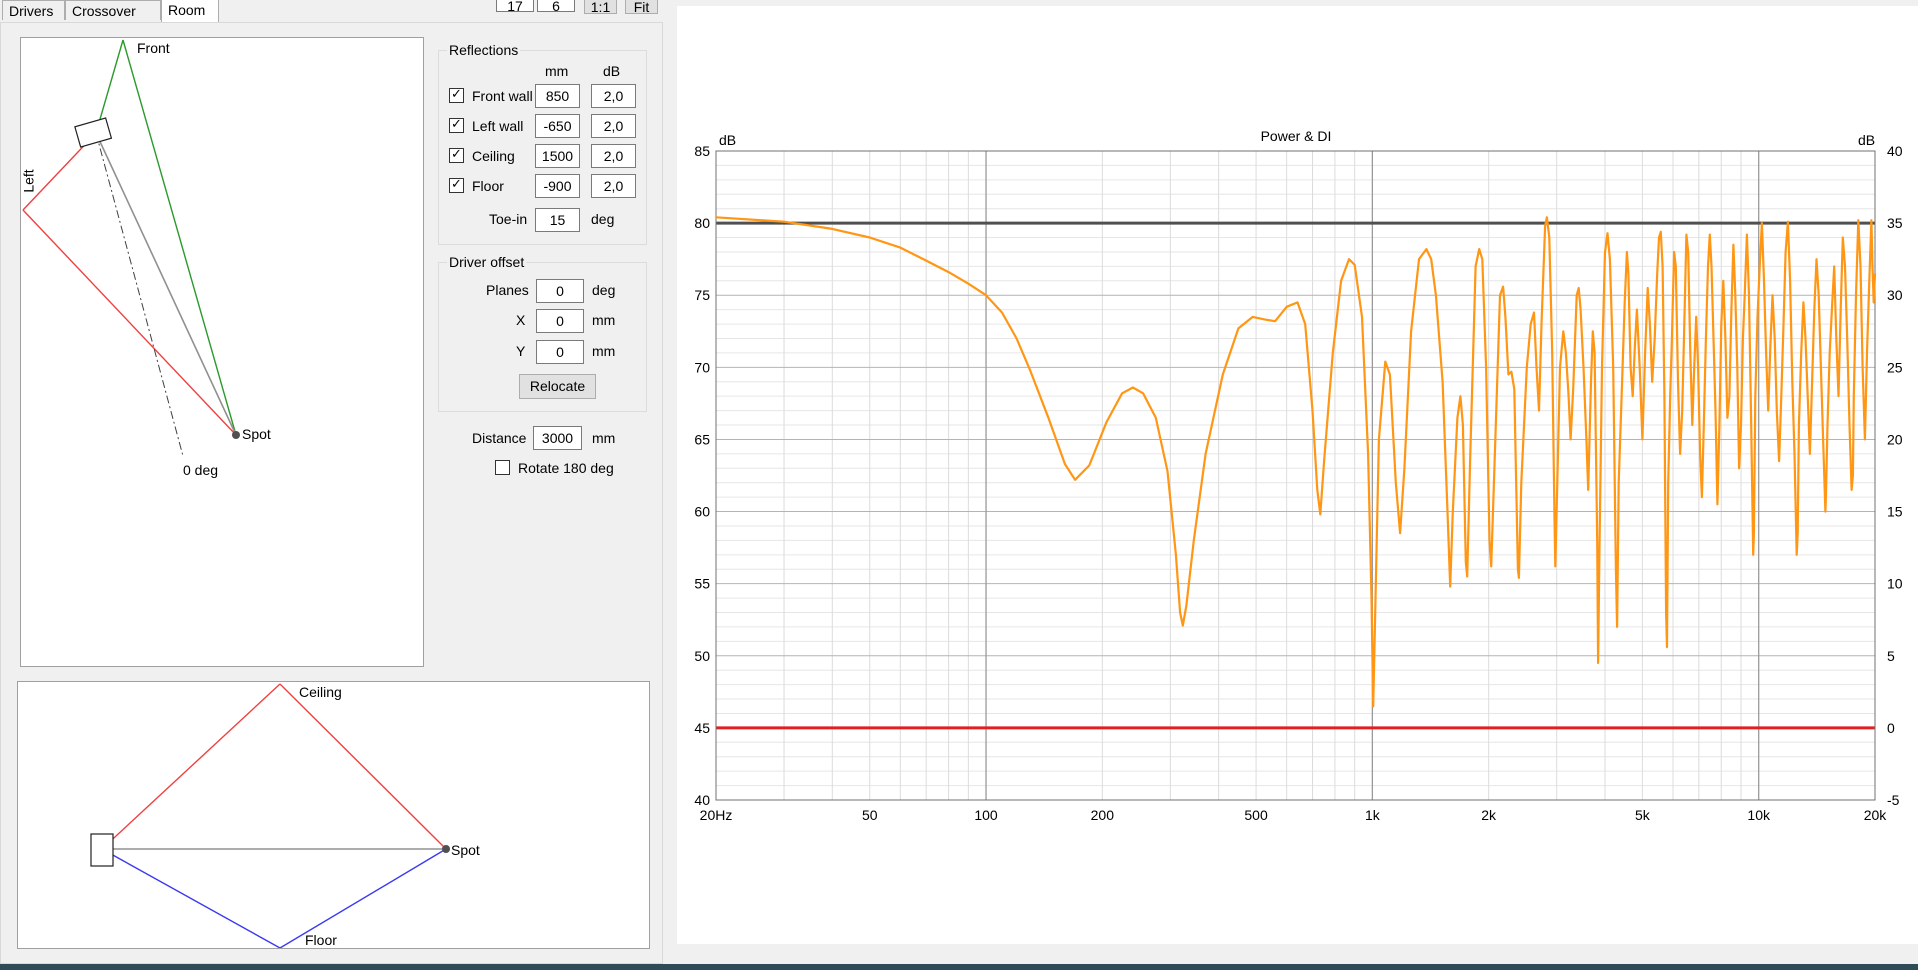  I want to click on y-right-tick-label: 10, so click(1895, 584).